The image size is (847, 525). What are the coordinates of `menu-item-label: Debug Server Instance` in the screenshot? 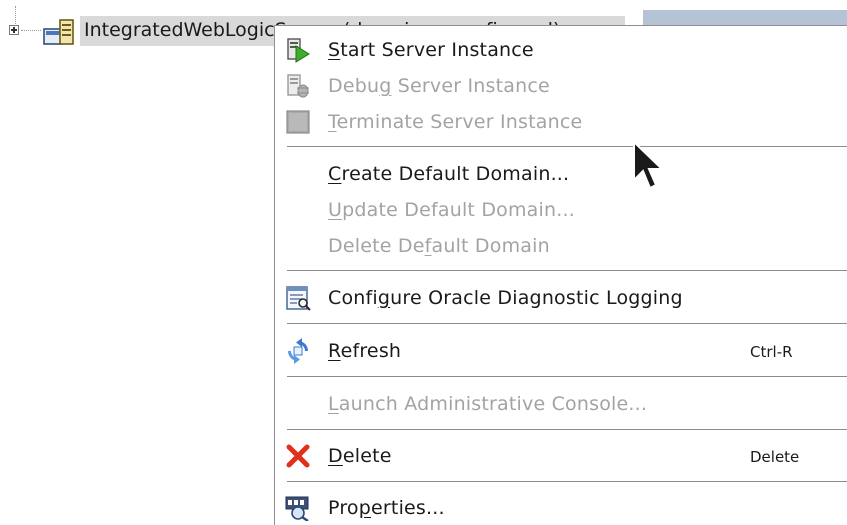 It's located at (439, 86).